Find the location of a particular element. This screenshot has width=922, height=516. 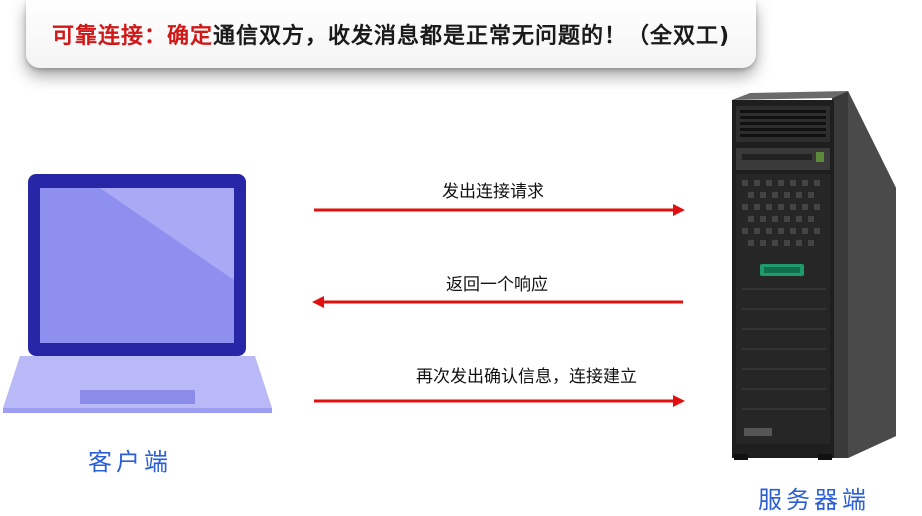

arrow-confirm is located at coordinates (499, 401).